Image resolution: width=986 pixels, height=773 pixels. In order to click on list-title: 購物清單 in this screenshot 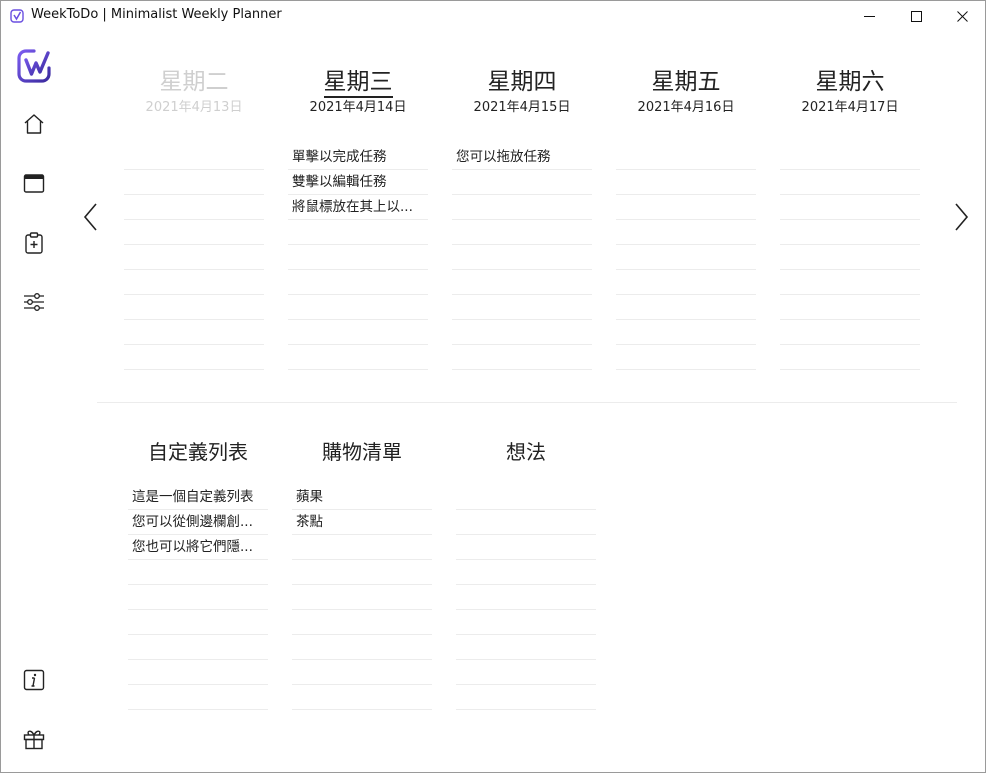, I will do `click(362, 452)`.